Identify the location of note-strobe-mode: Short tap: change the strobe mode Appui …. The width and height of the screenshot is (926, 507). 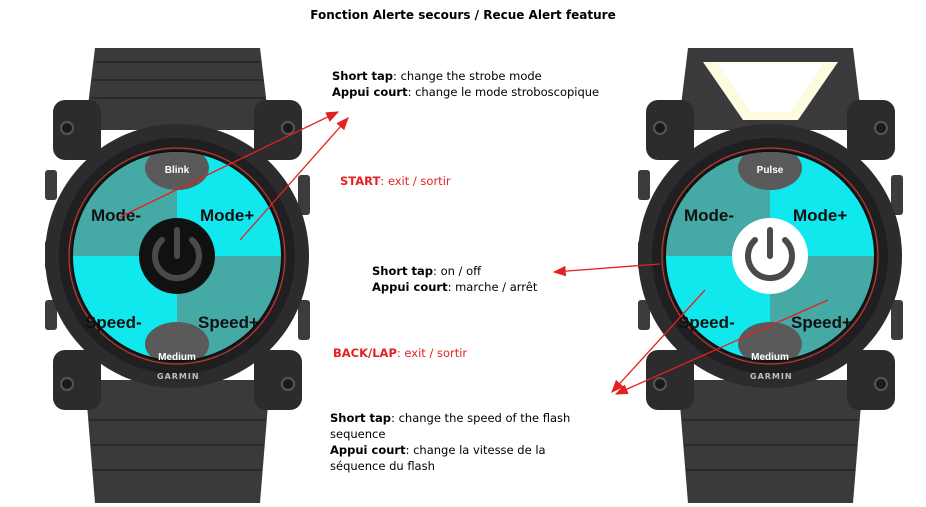
(466, 84).